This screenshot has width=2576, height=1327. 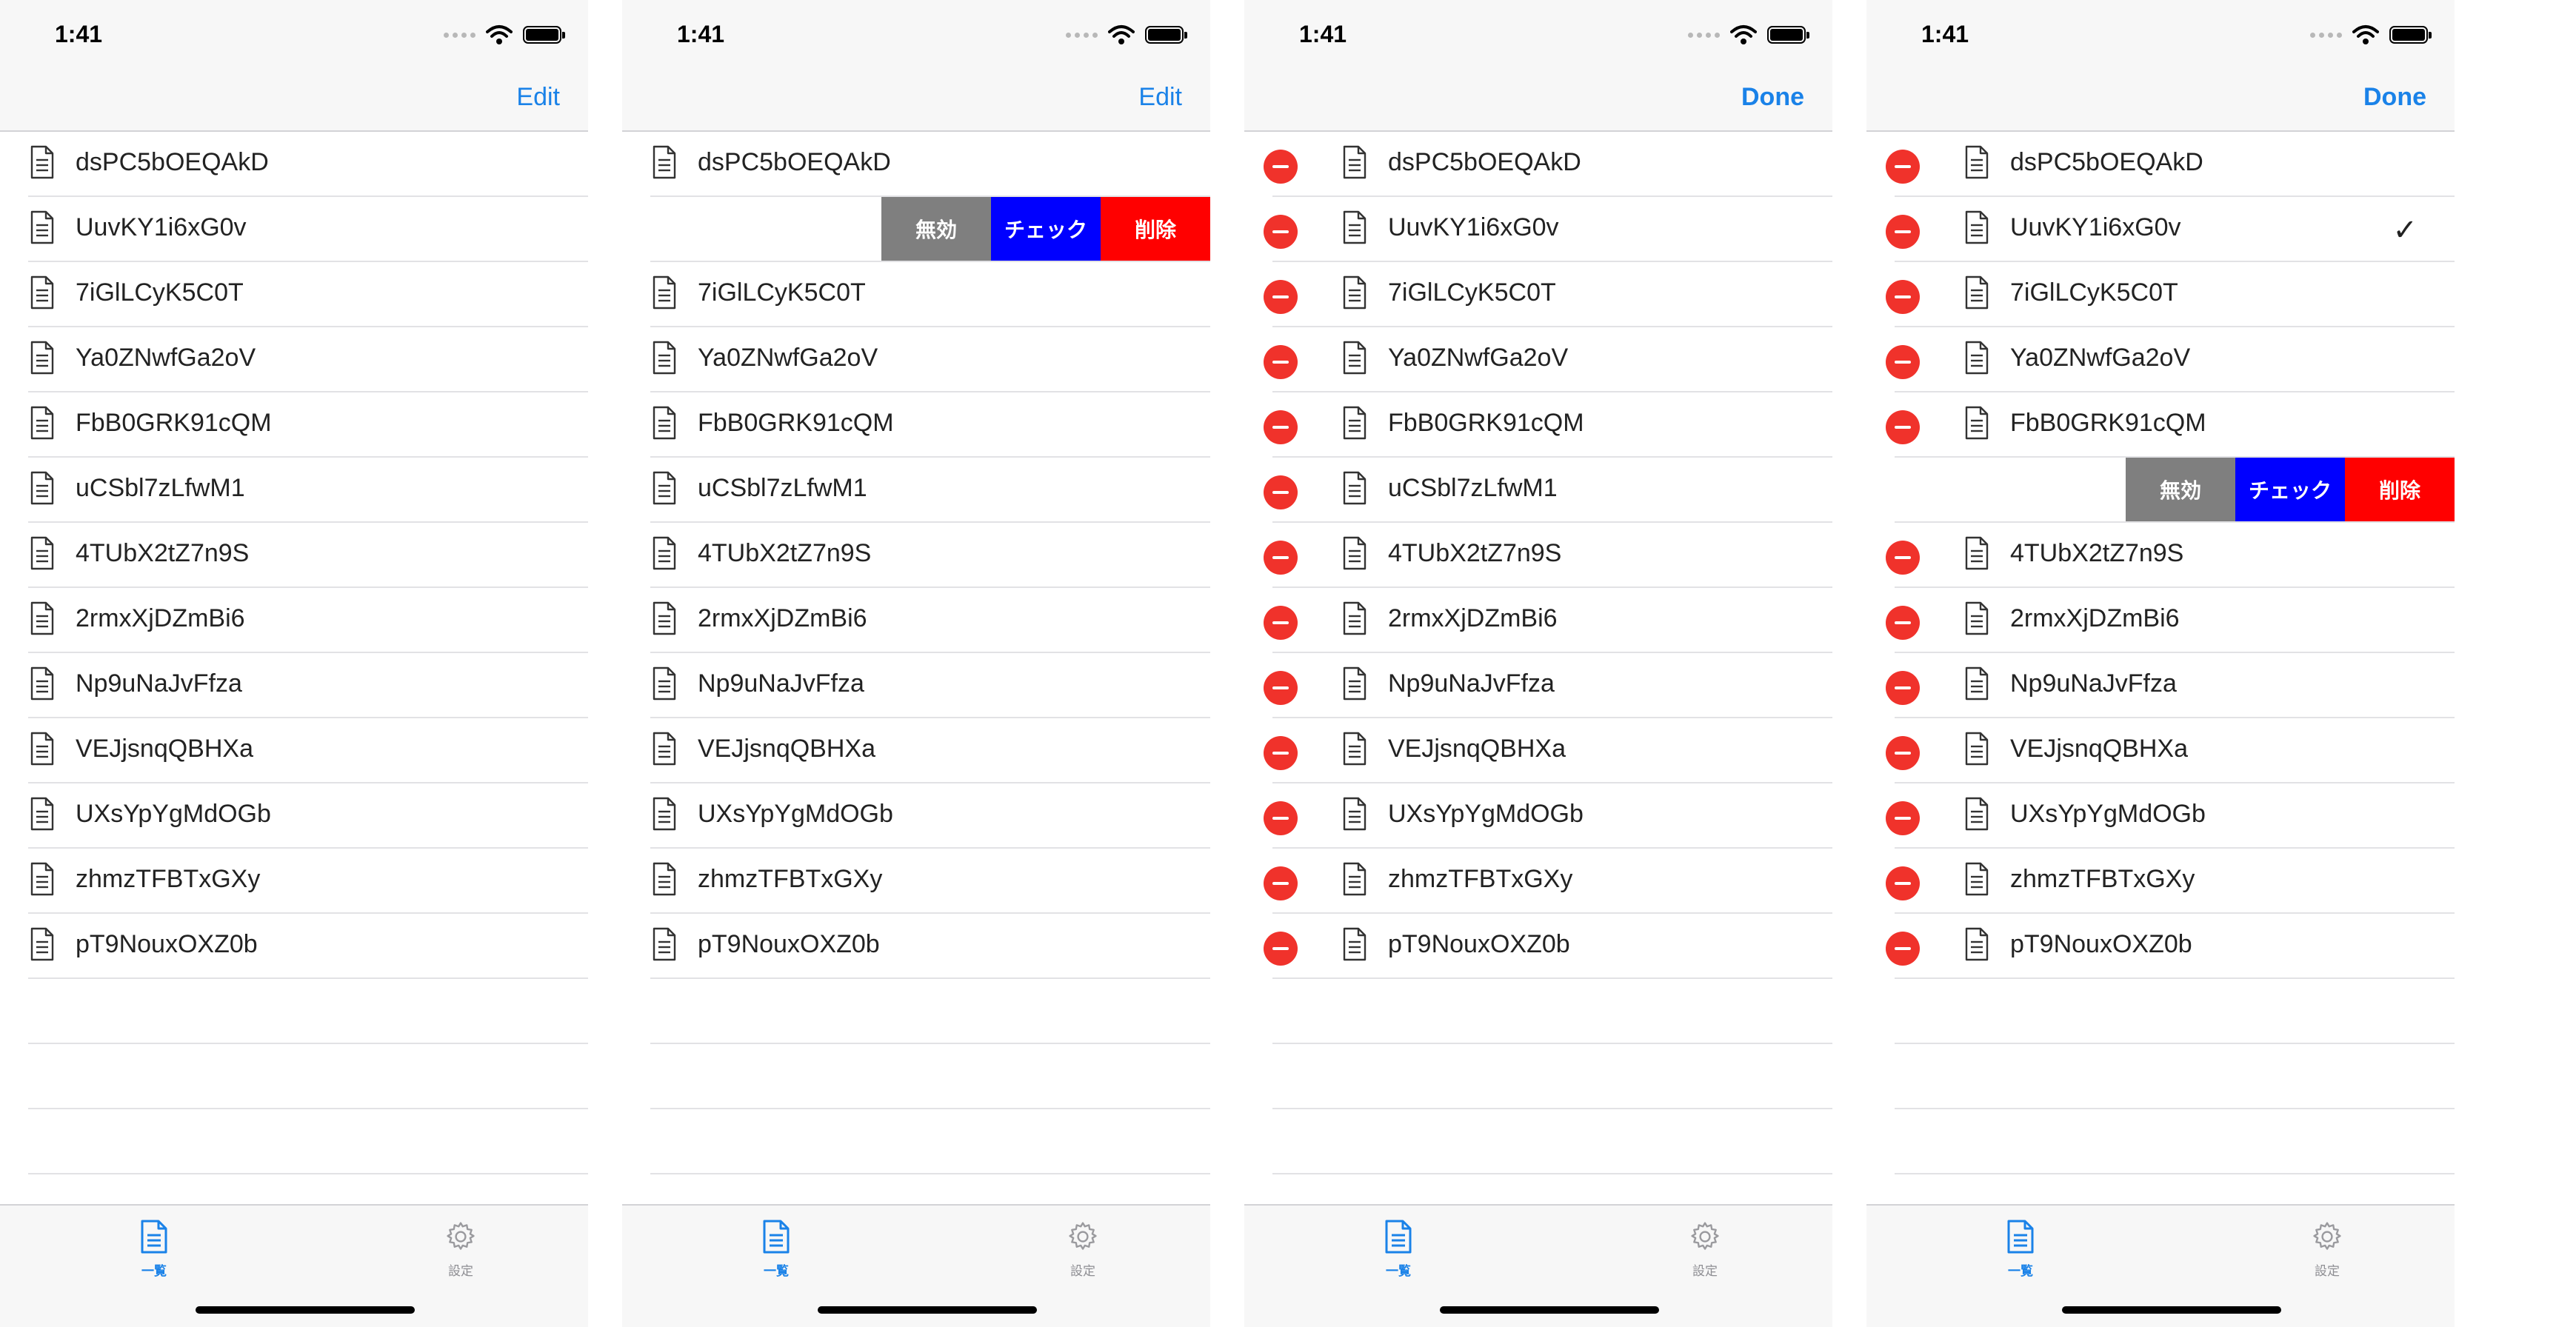 What do you see at coordinates (1472, 292) in the screenshot?
I see `list-item-label: 7iGlLCyK5C0T` at bounding box center [1472, 292].